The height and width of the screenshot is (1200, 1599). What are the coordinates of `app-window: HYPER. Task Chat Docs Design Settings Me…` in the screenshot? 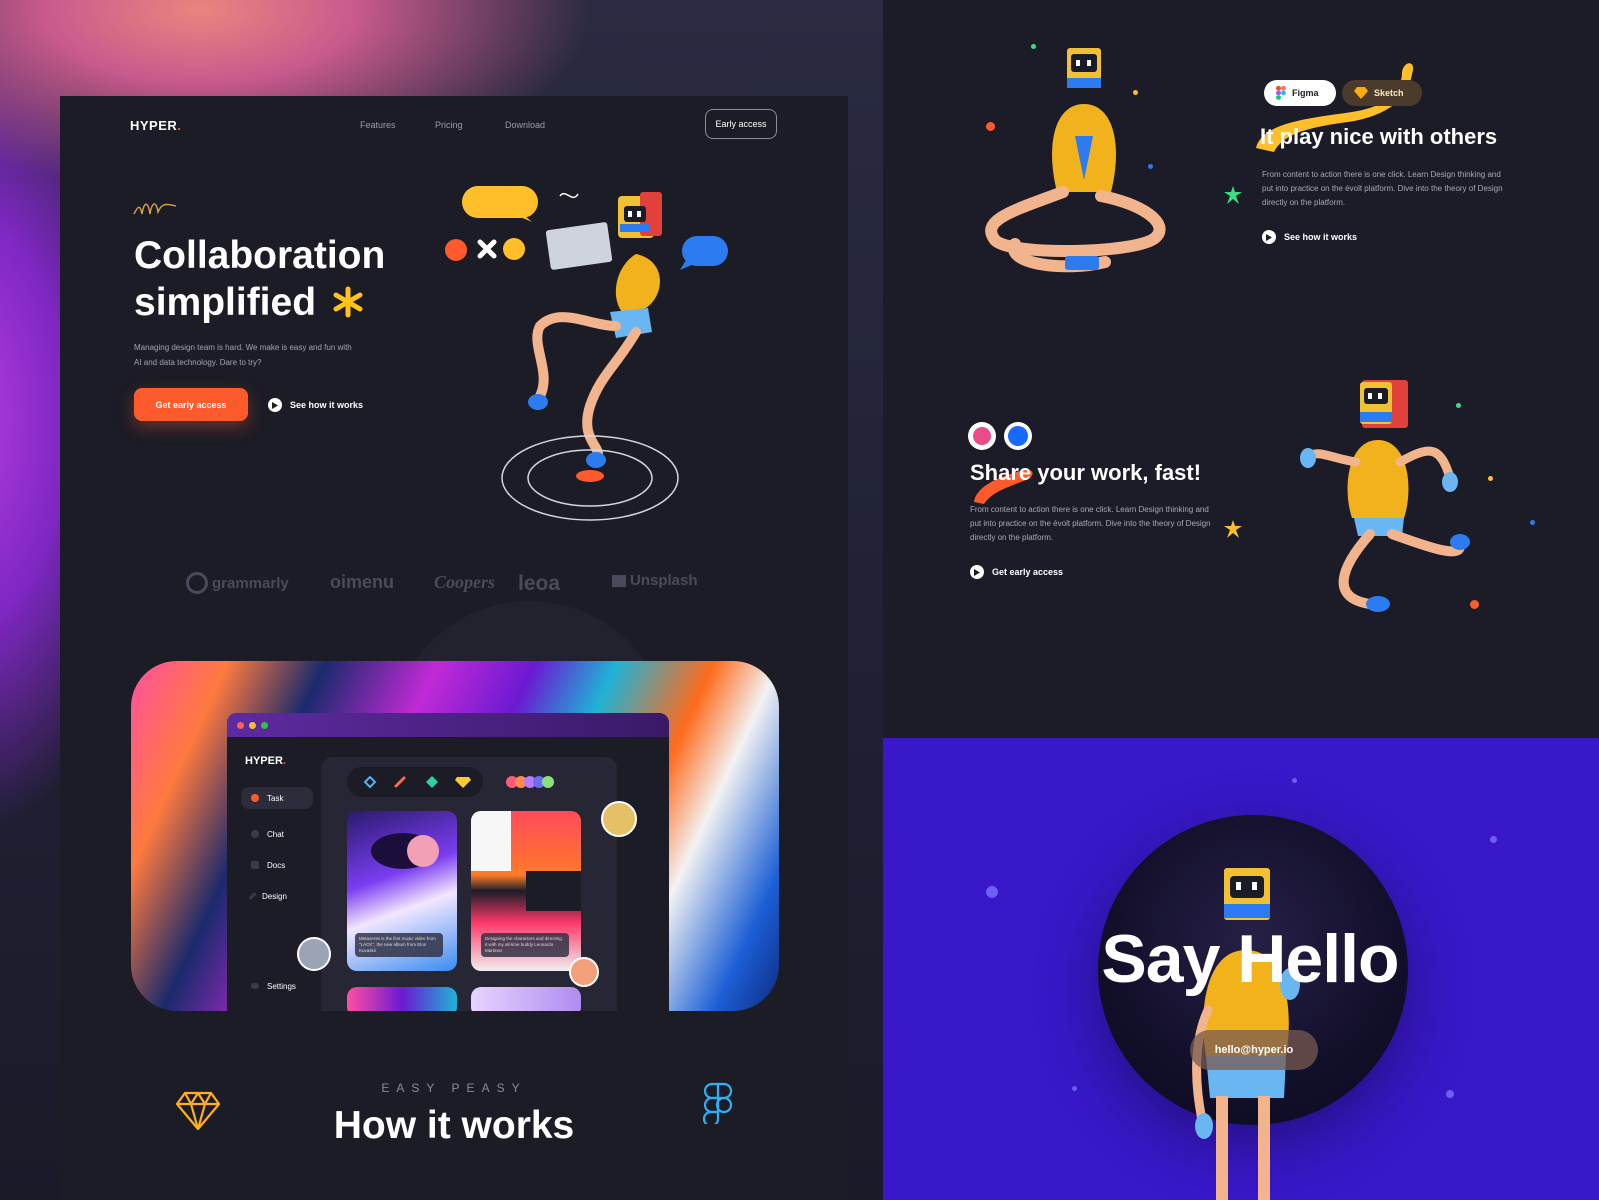 It's located at (448, 862).